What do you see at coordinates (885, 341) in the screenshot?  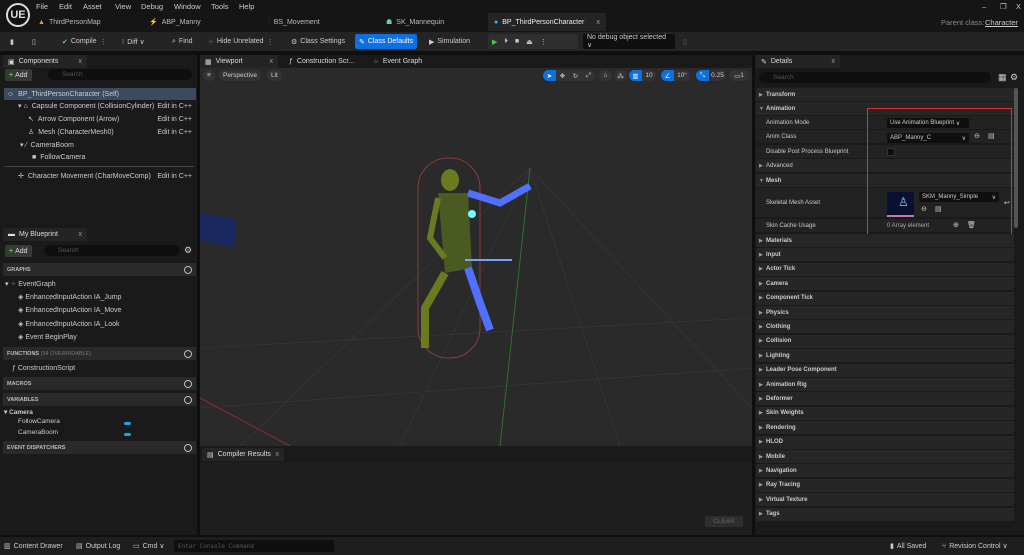 I see `category-collision: ▶ Collision` at bounding box center [885, 341].